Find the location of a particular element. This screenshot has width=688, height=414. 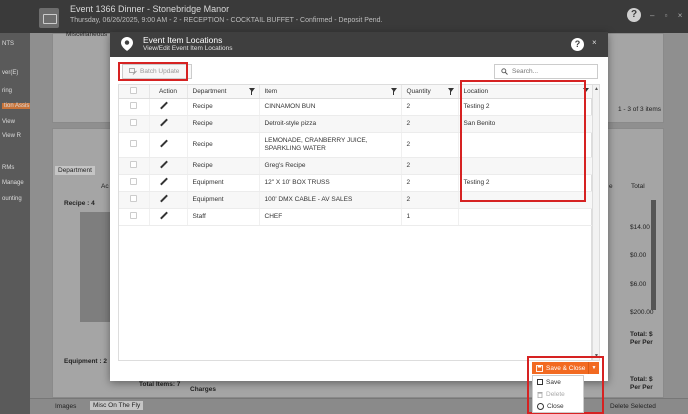

help-icon: ? is located at coordinates (634, 15).